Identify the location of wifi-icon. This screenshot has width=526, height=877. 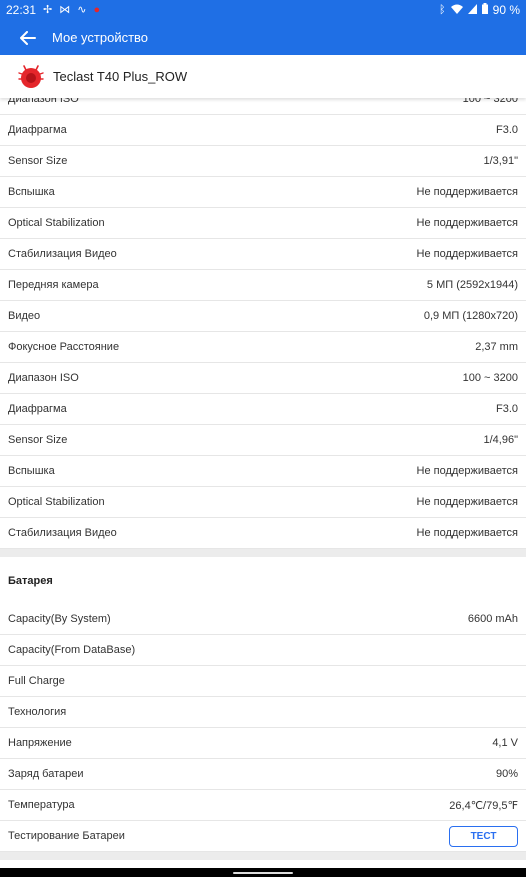
(456, 10).